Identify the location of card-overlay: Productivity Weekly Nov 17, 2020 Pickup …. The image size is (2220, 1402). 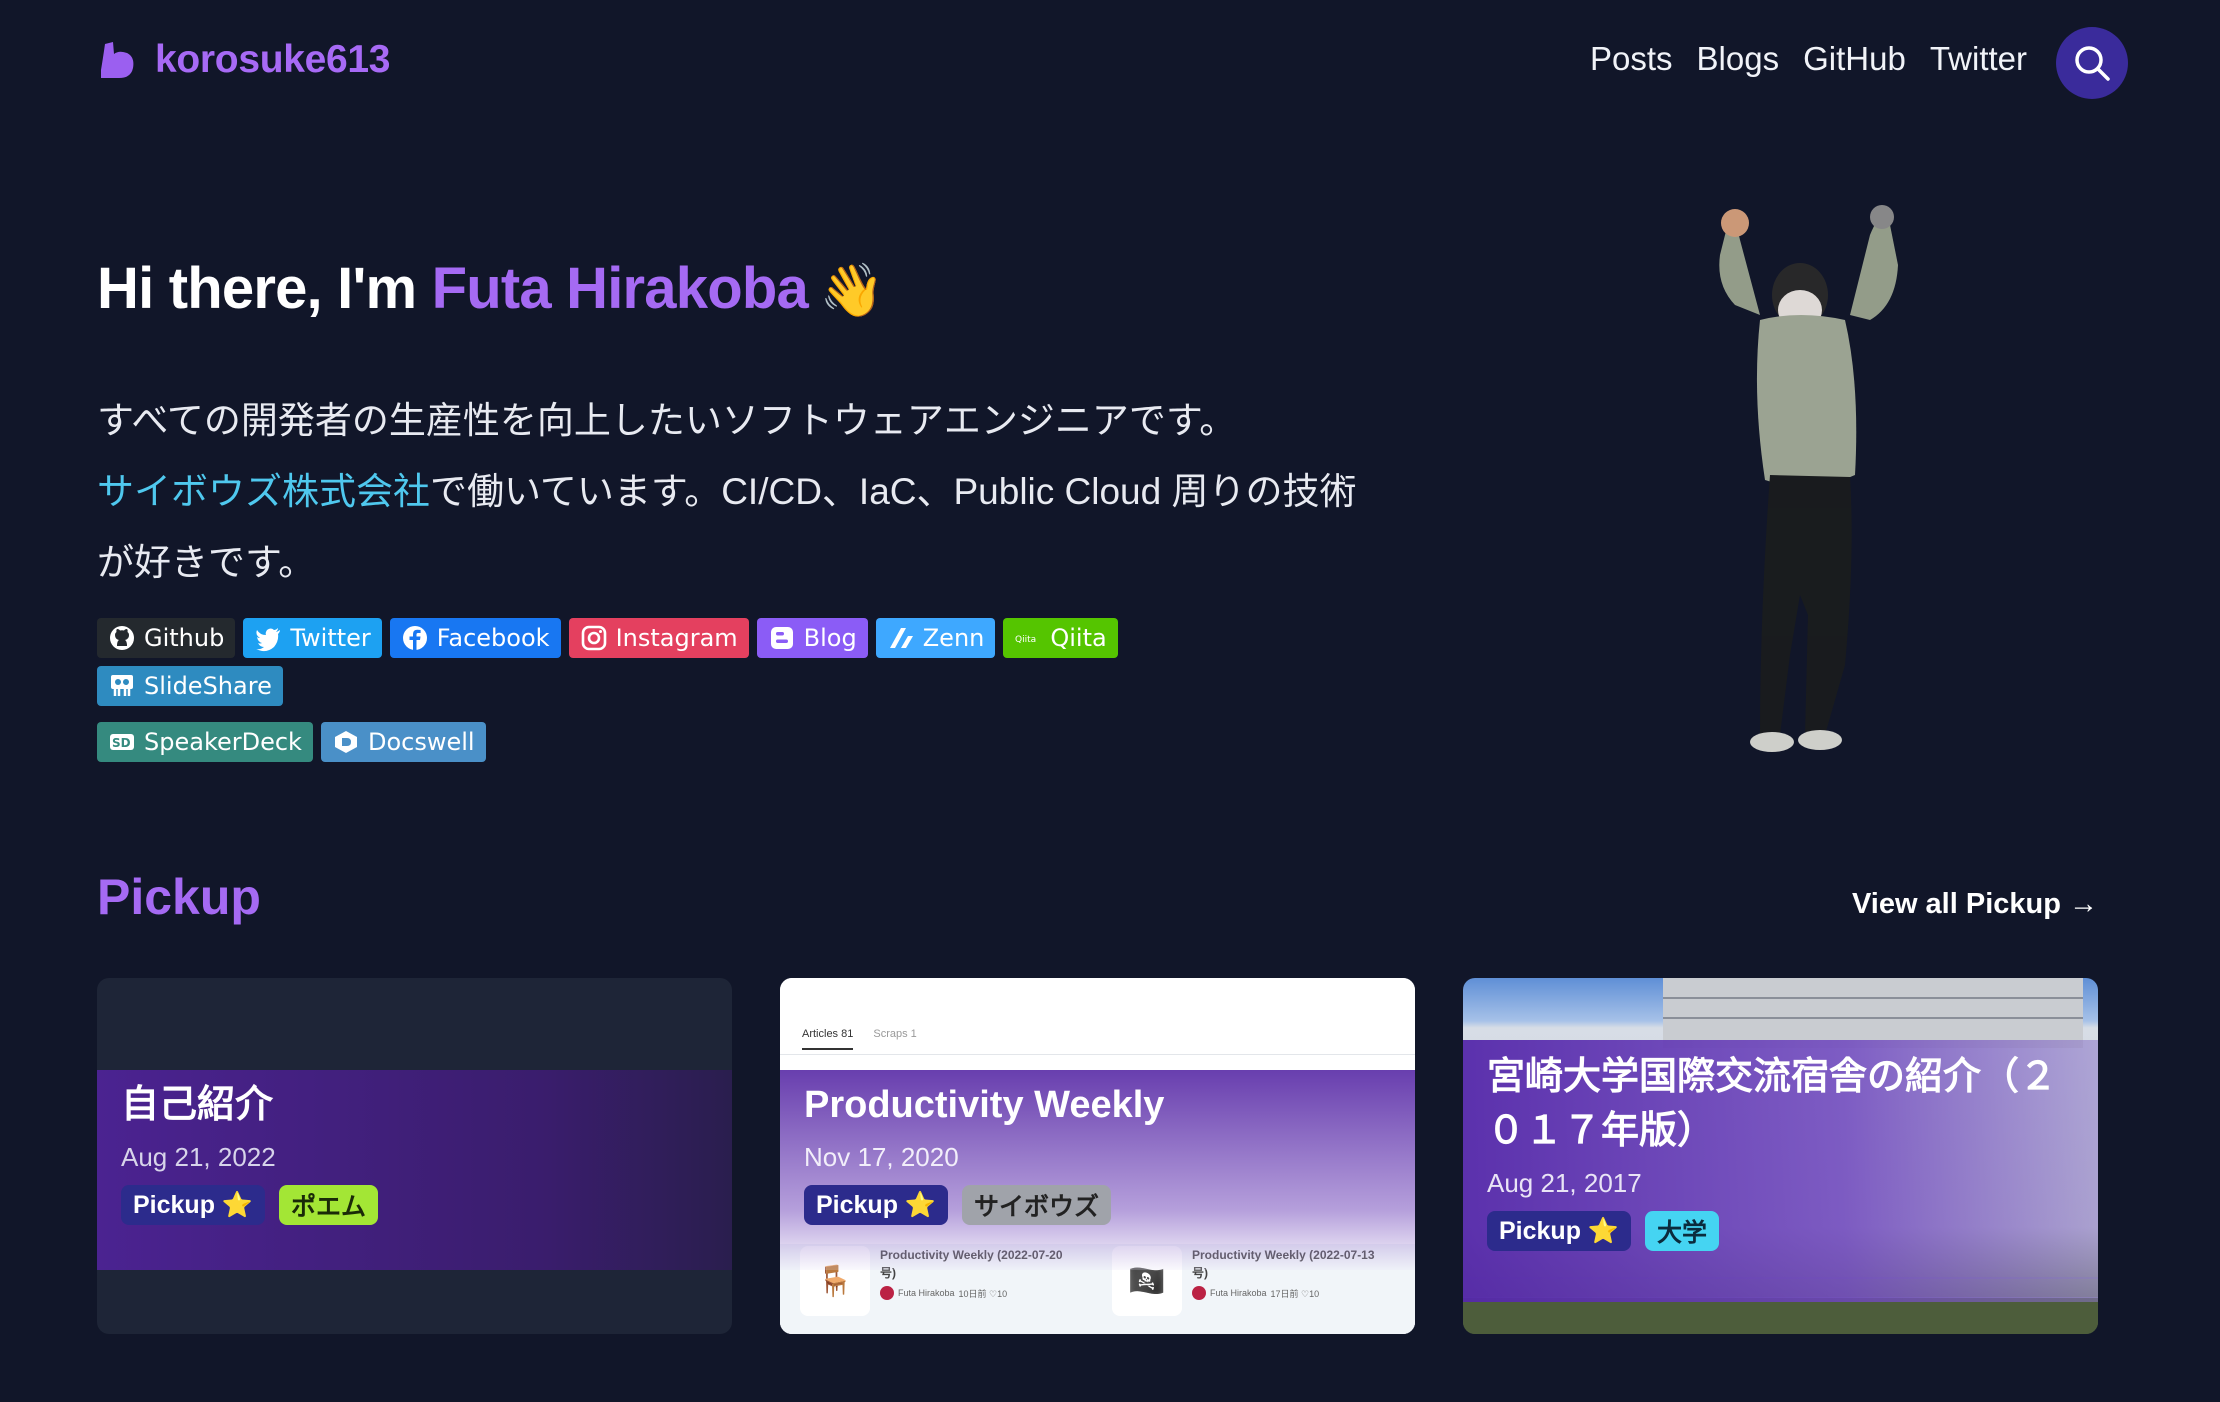
(1097, 1170).